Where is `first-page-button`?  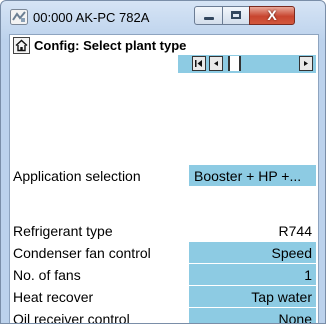 first-page-button is located at coordinates (199, 63).